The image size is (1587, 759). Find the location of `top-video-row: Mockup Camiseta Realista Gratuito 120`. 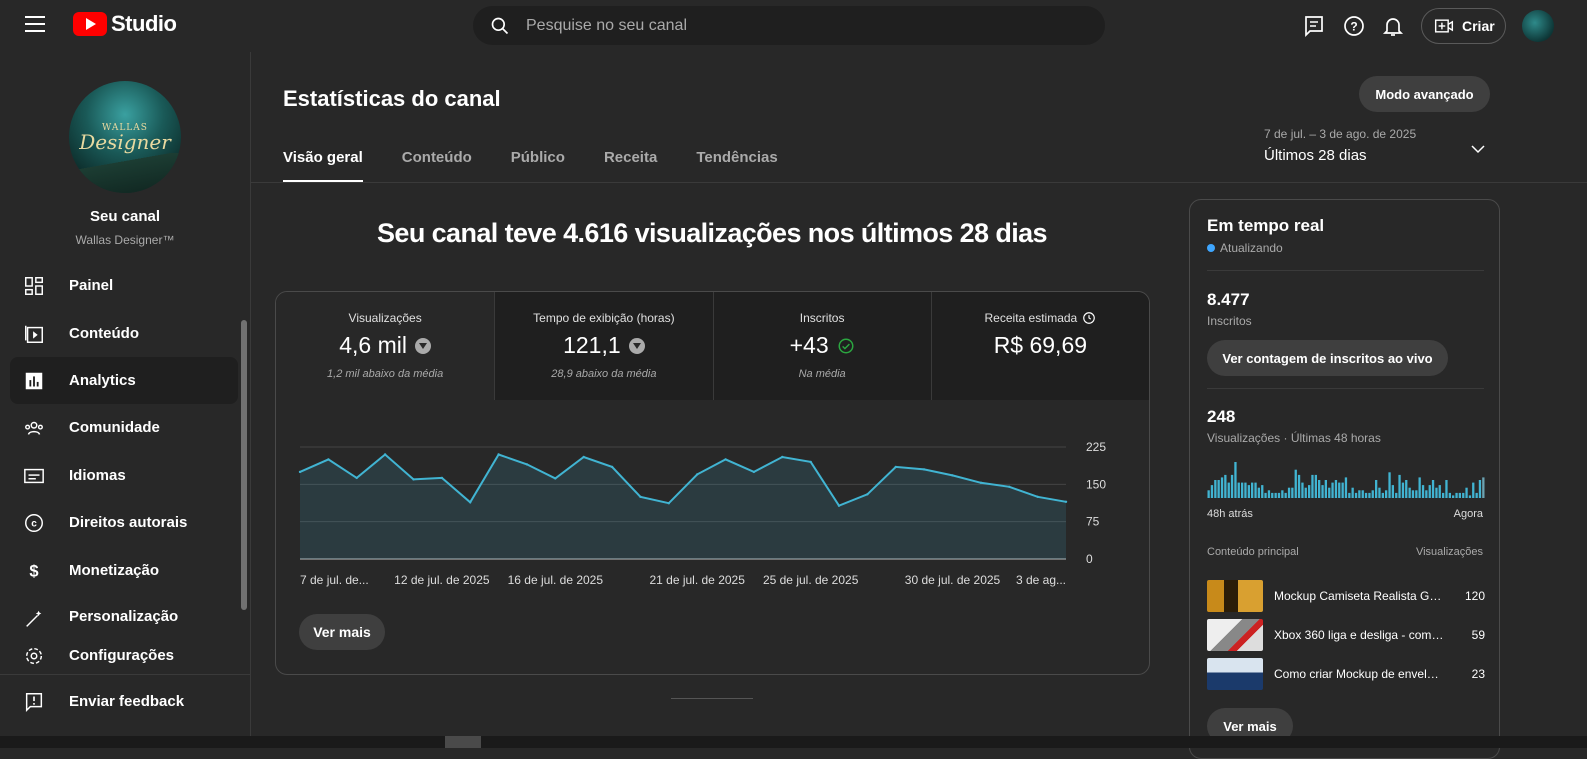

top-video-row: Mockup Camiseta Realista Gratuito 120 is located at coordinates (1346, 596).